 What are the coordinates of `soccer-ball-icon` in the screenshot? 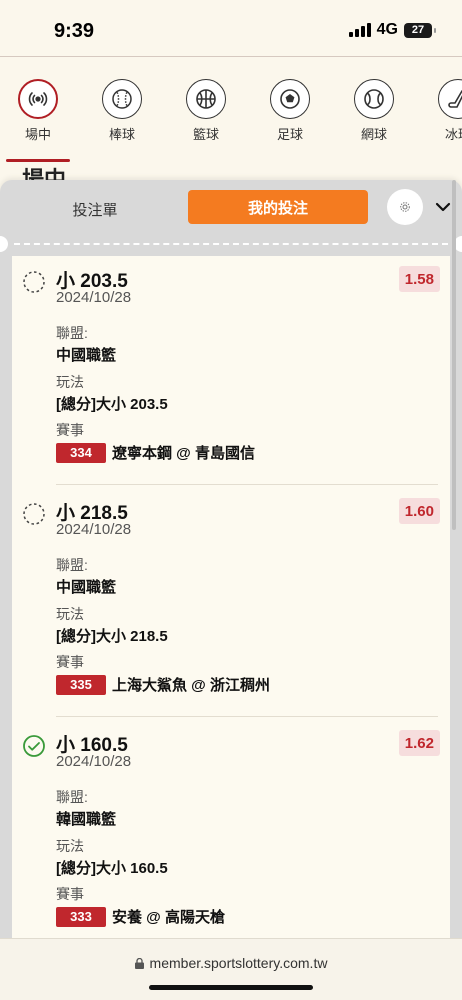 It's located at (290, 99).